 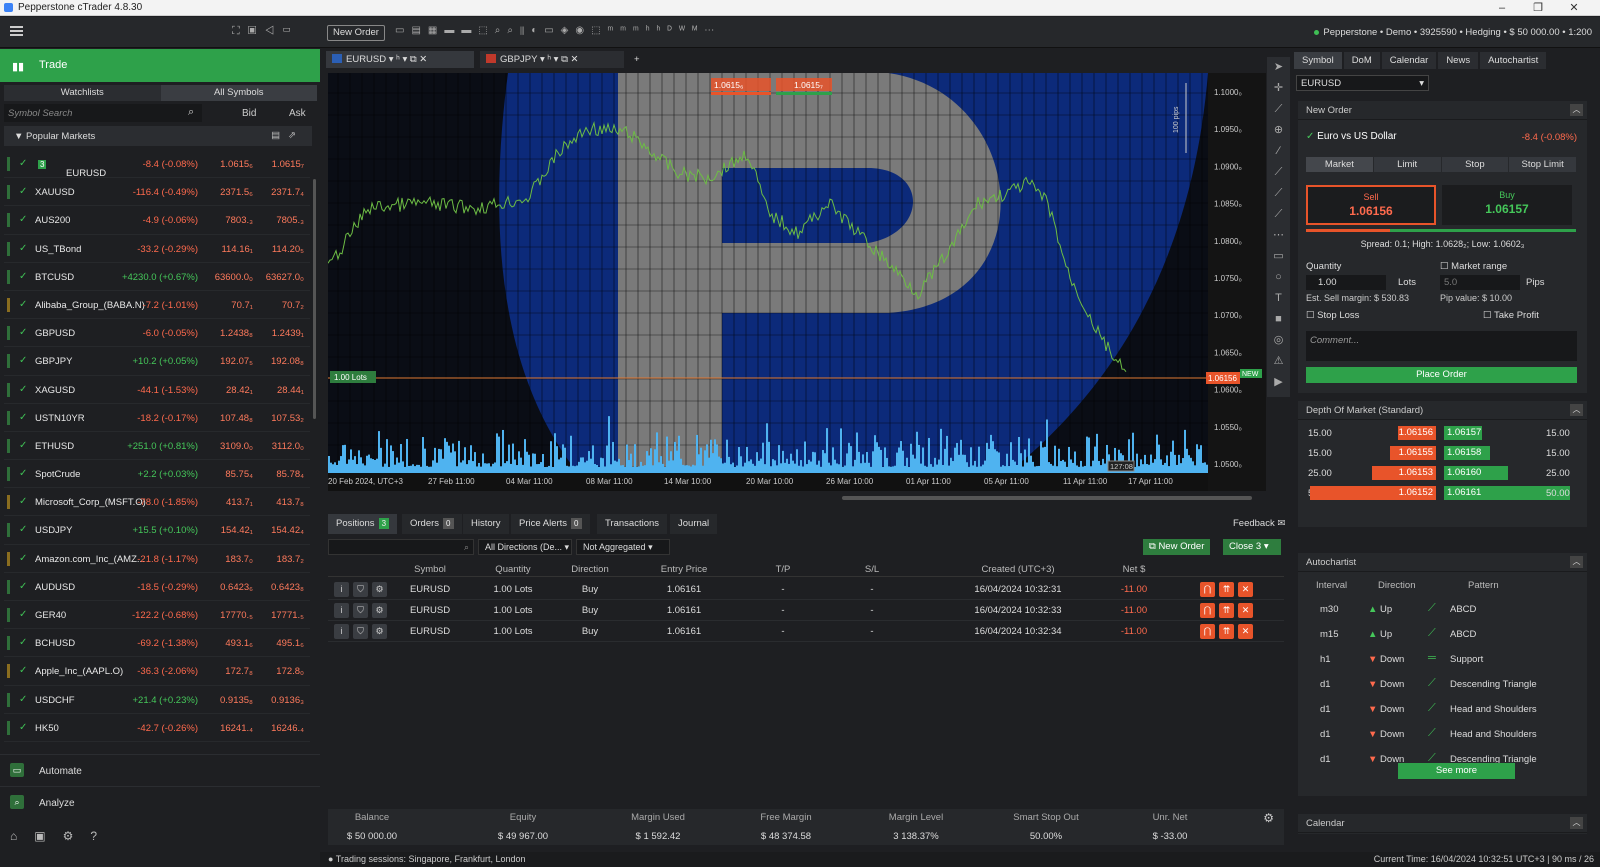 I want to click on chart-sell-price: 1.0615₆, so click(x=728, y=85).